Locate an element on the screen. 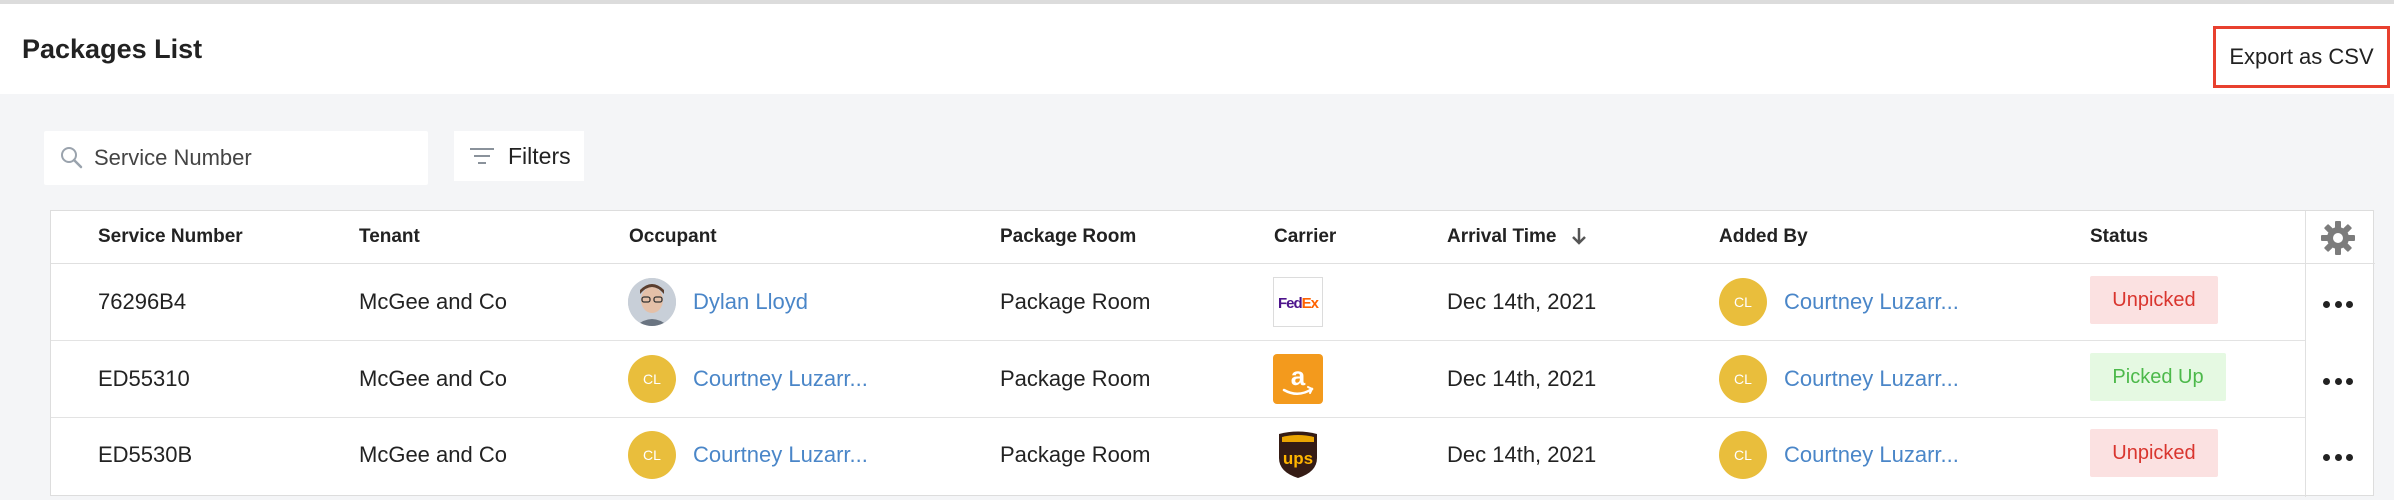 The width and height of the screenshot is (2394, 500). search-box is located at coordinates (236, 158).